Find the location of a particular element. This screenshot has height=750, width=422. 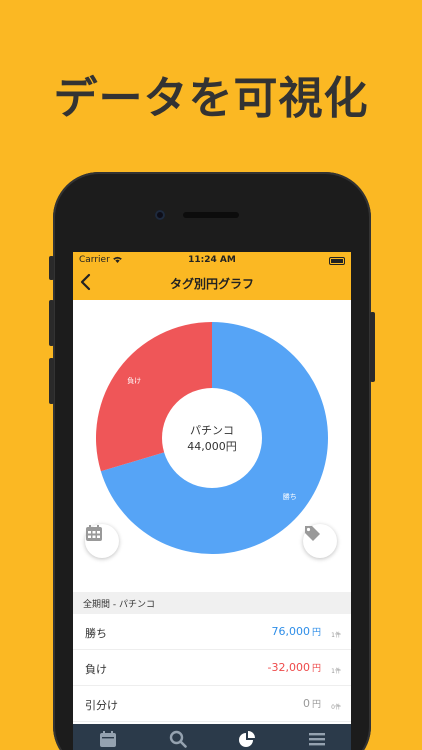

summary-row: 引分け 0 円 0件 is located at coordinates (212, 704).